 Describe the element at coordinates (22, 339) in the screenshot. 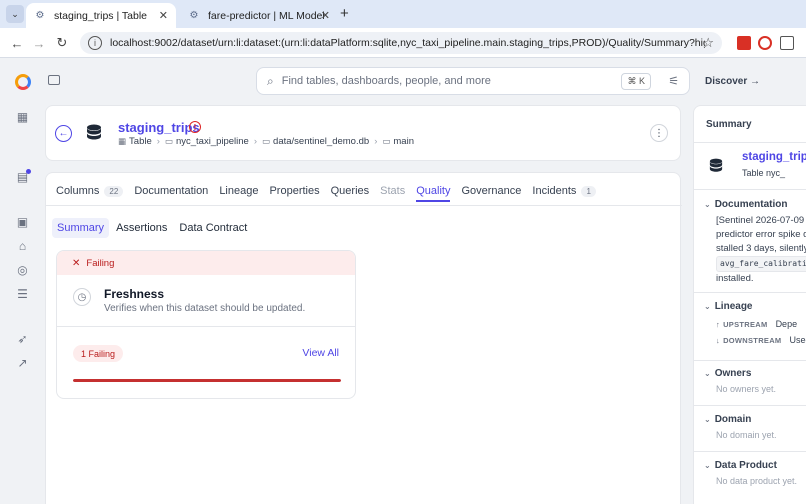

I see `rocket-icon: ➶` at that location.